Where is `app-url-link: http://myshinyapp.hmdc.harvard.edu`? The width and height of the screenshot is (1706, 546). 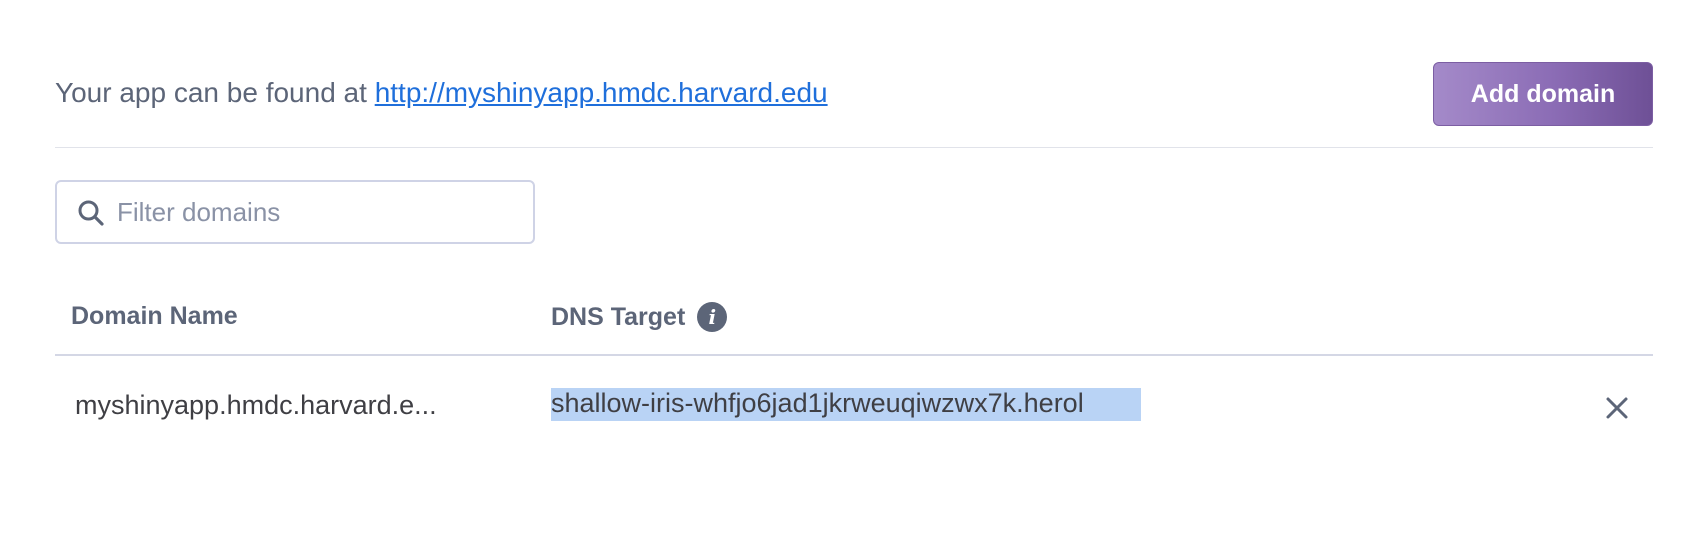 app-url-link: http://myshinyapp.hmdc.harvard.edu is located at coordinates (601, 92).